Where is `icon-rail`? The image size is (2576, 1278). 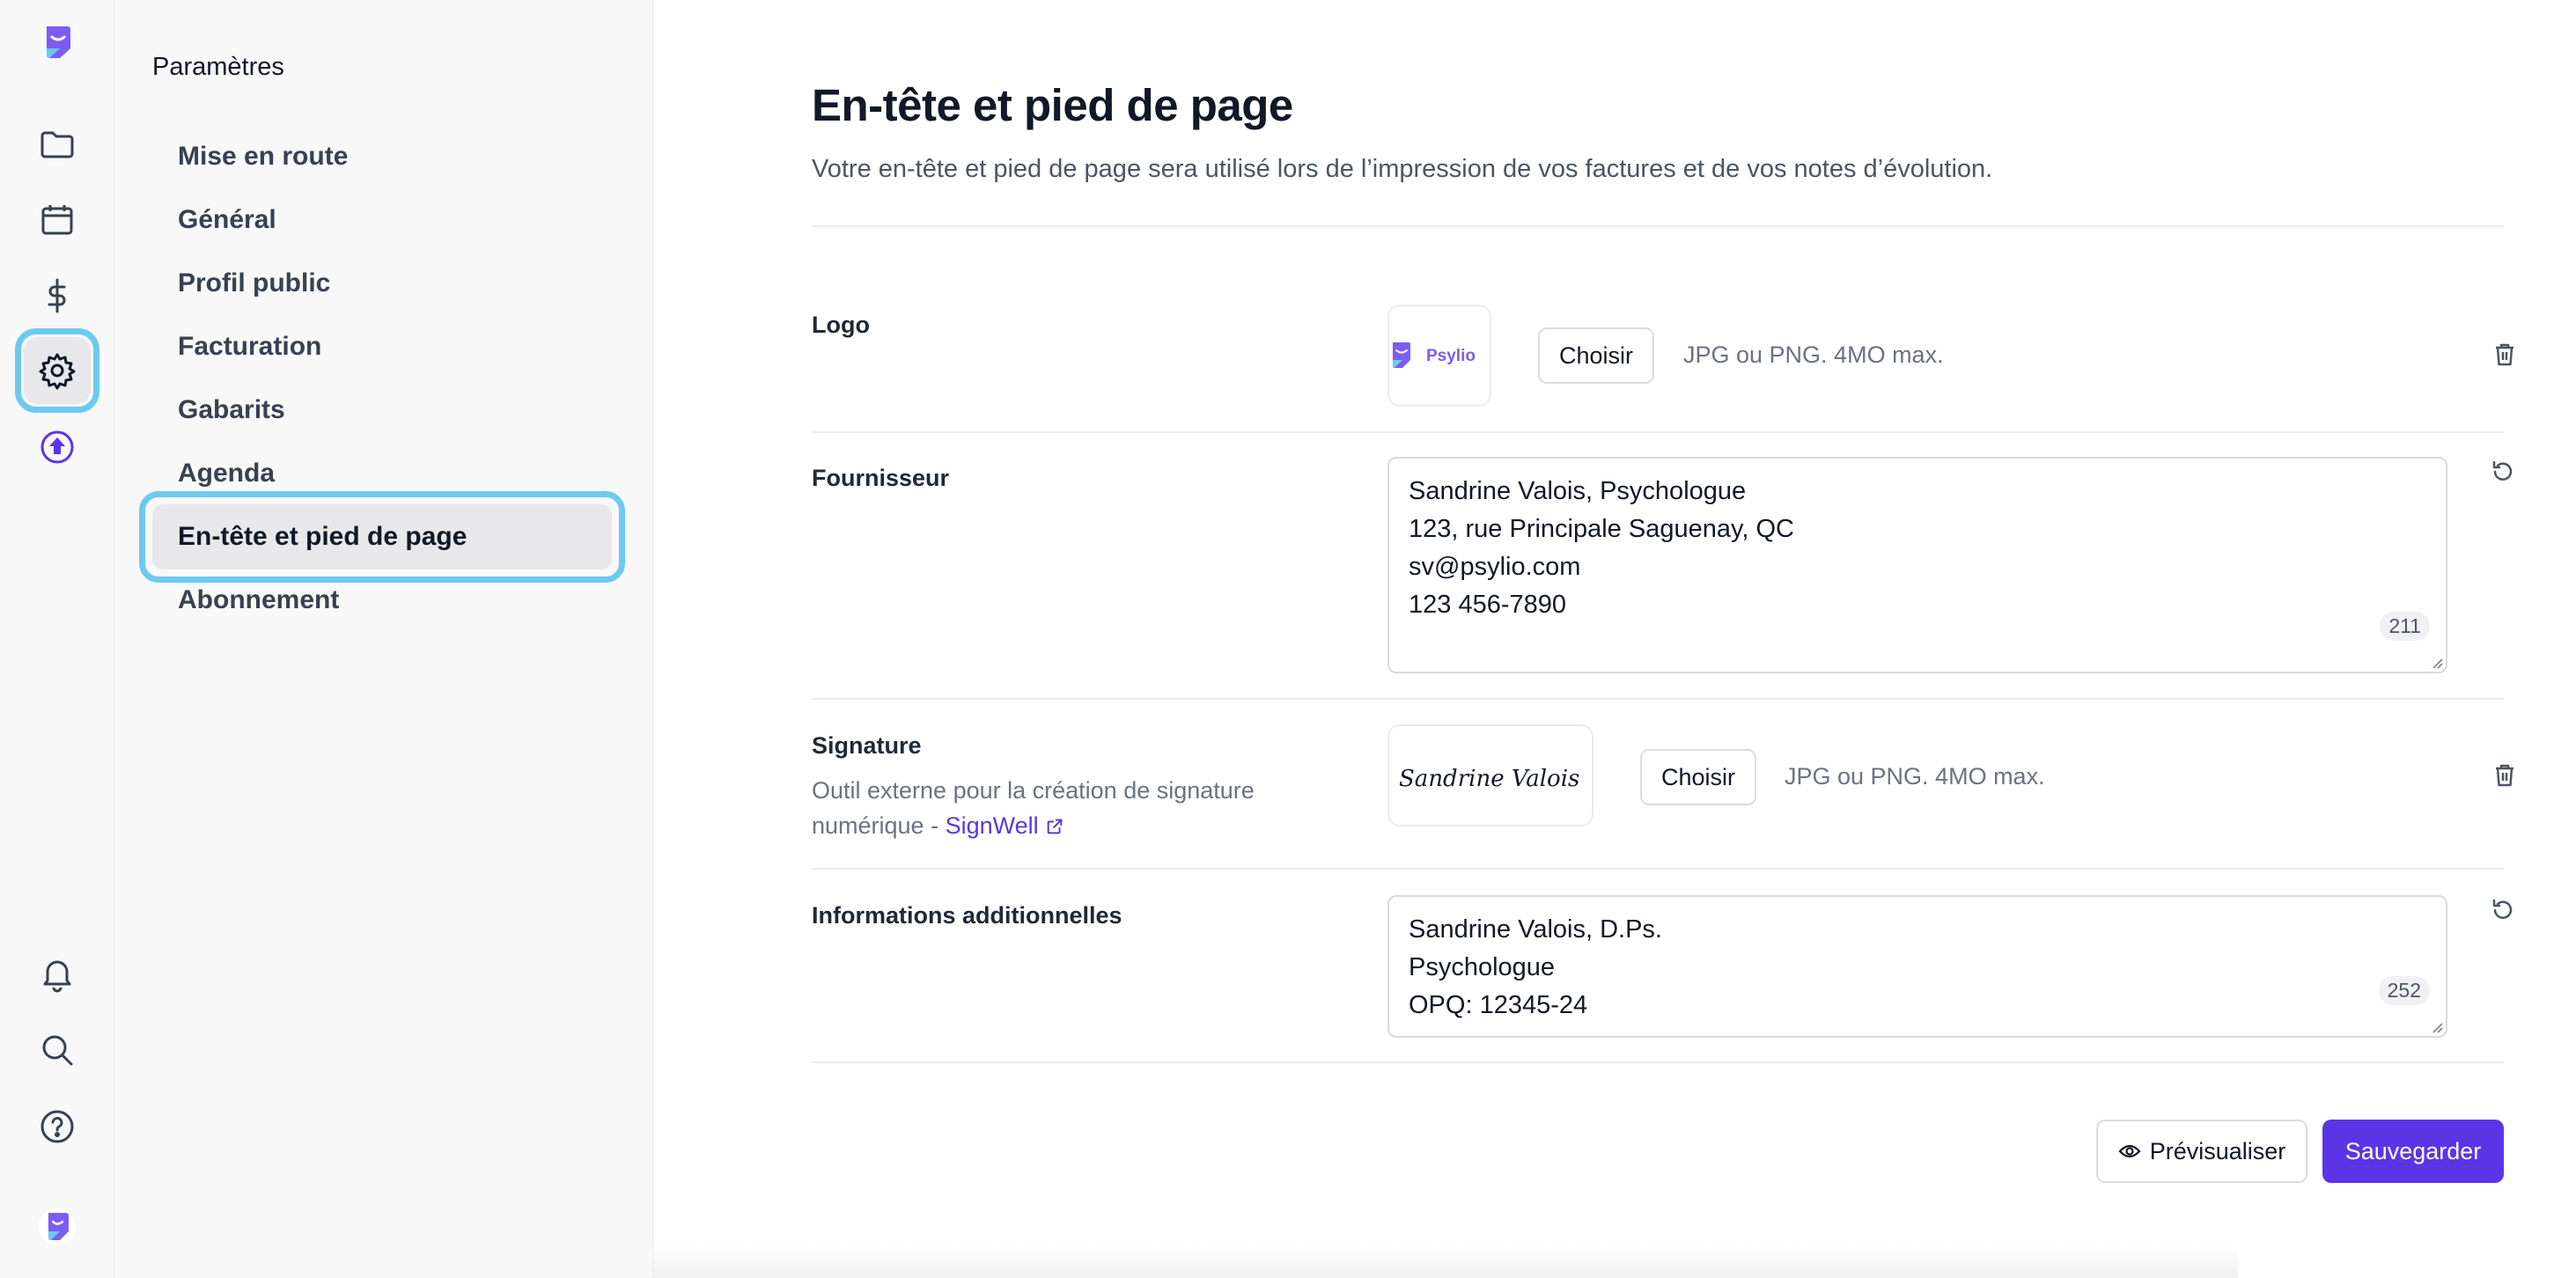
icon-rail is located at coordinates (57, 639).